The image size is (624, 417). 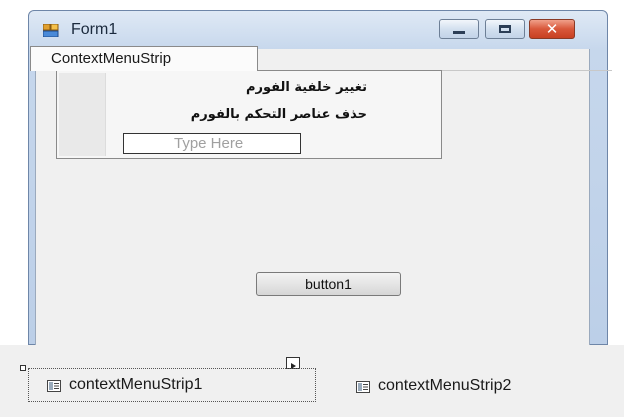 I want to click on minimize-icon, so click(x=459, y=32).